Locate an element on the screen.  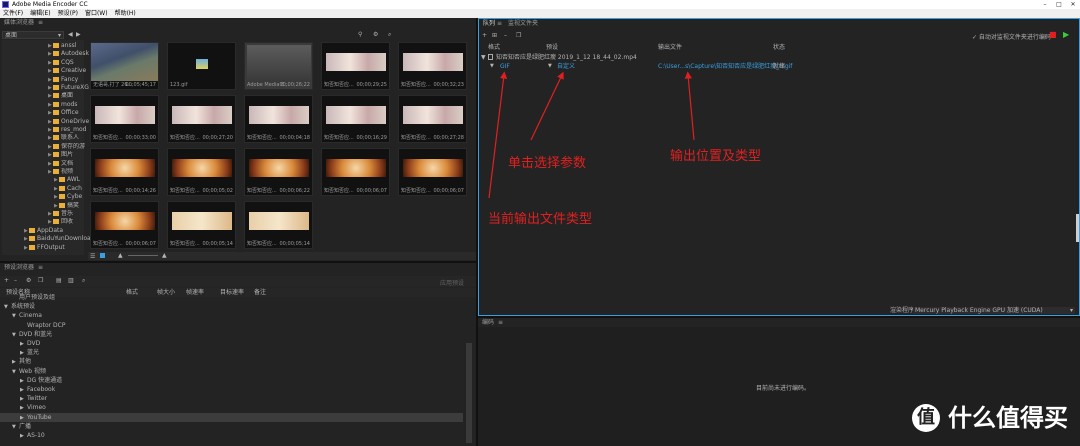
arrow-output is located at coordinates (689, 106).